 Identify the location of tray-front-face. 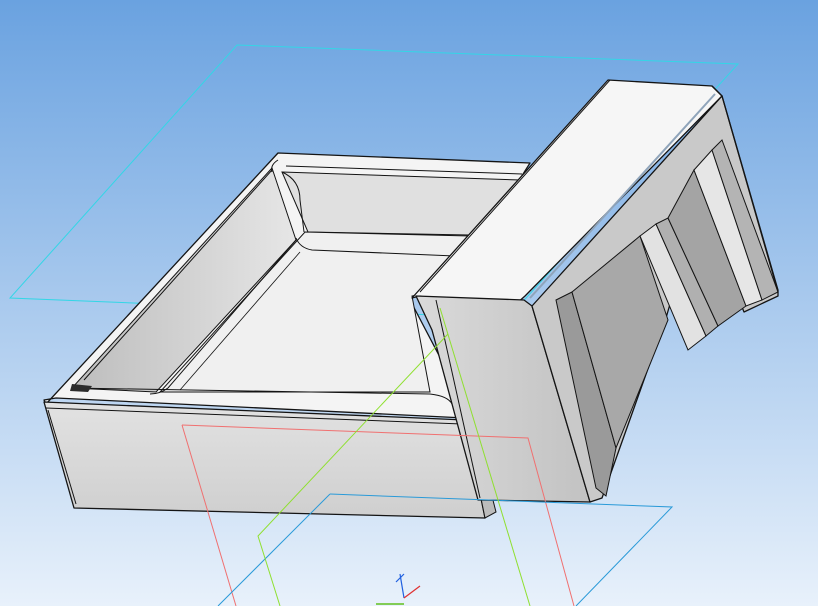
(264, 460).